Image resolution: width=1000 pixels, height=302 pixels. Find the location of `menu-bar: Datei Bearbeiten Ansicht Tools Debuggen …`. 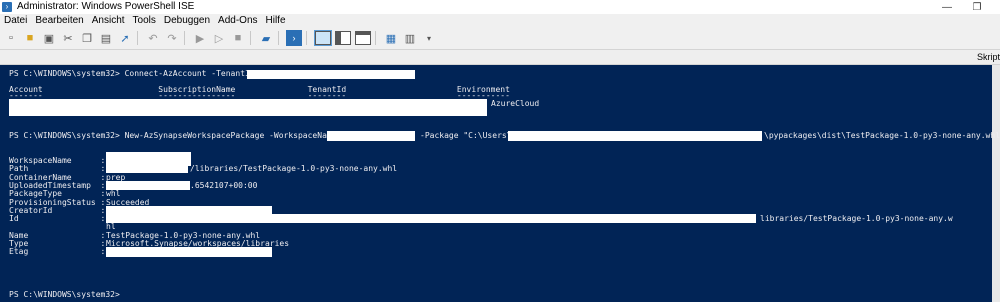

menu-bar: Datei Bearbeiten Ansicht Tools Debuggen … is located at coordinates (500, 20).